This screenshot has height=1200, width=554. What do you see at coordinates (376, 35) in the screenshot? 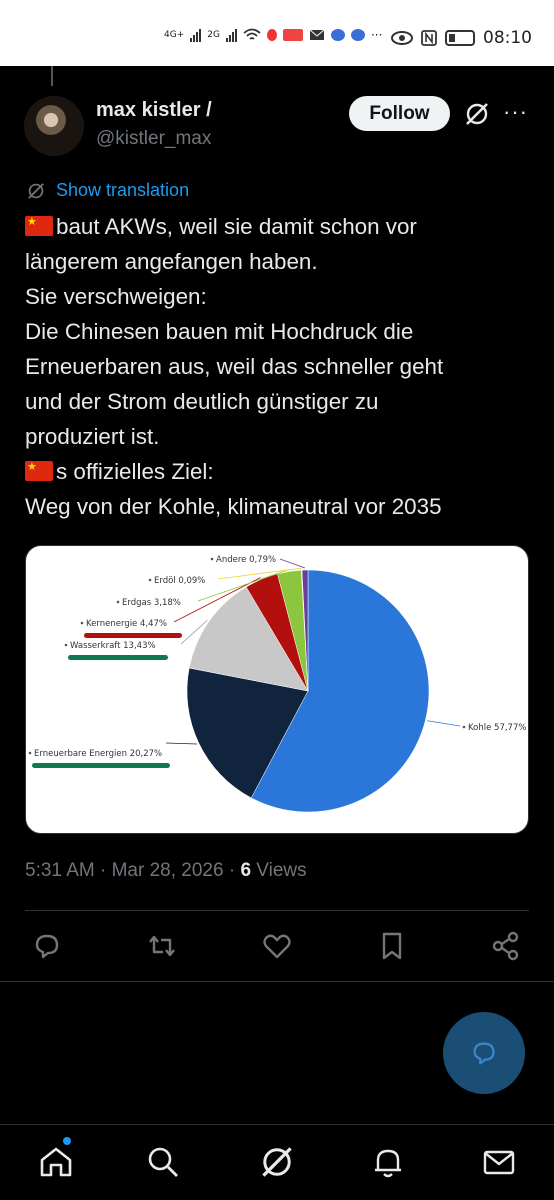
I see `more-notifications-icon: ···` at bounding box center [376, 35].